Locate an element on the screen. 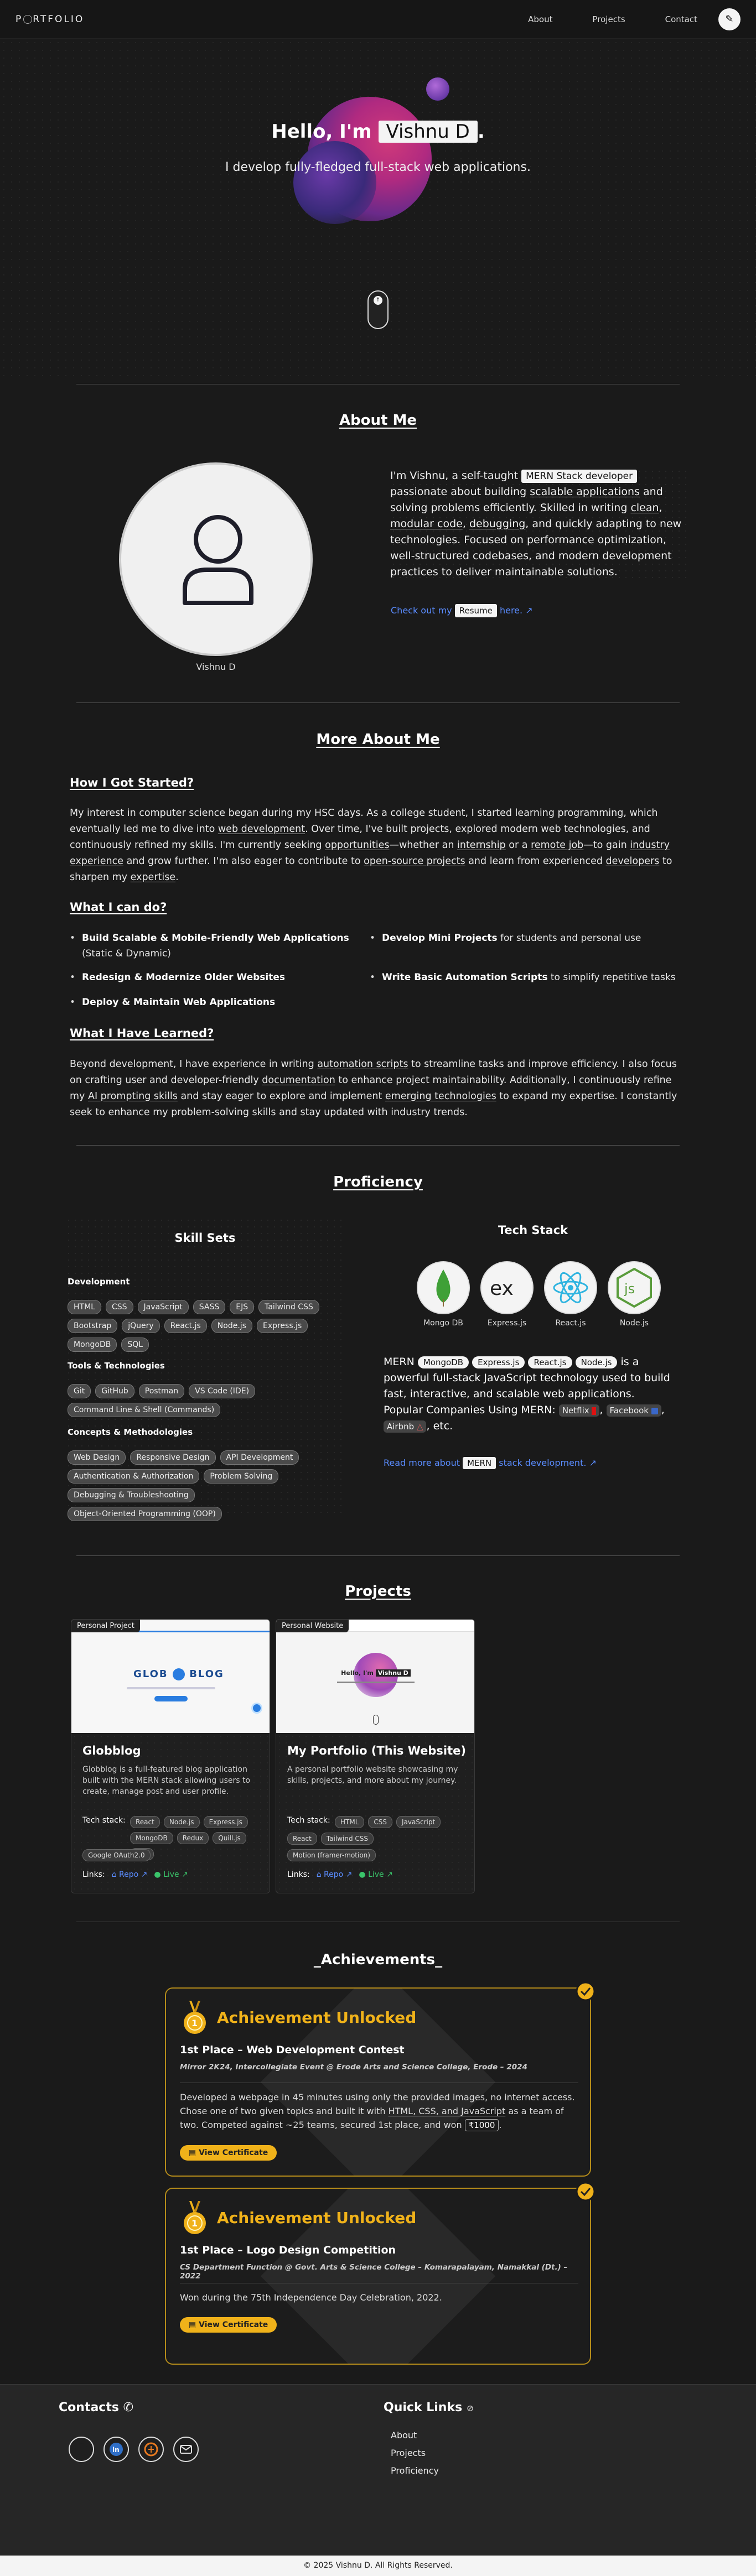 The height and width of the screenshot is (2576, 756). github-button is located at coordinates (81, 2450).